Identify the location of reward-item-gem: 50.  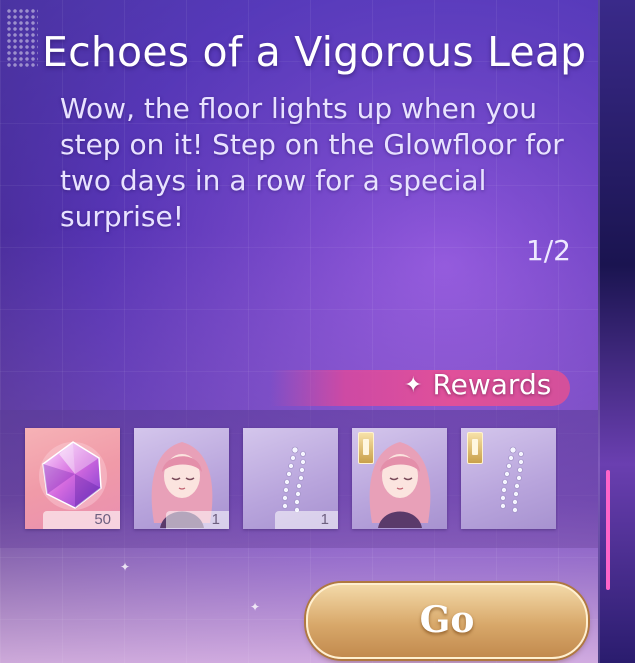
(72, 478).